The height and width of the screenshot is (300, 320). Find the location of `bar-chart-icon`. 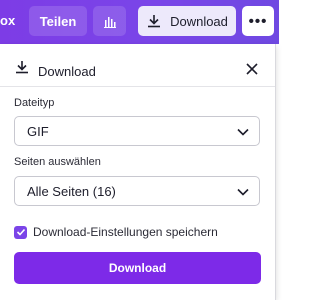

bar-chart-icon is located at coordinates (109, 22).